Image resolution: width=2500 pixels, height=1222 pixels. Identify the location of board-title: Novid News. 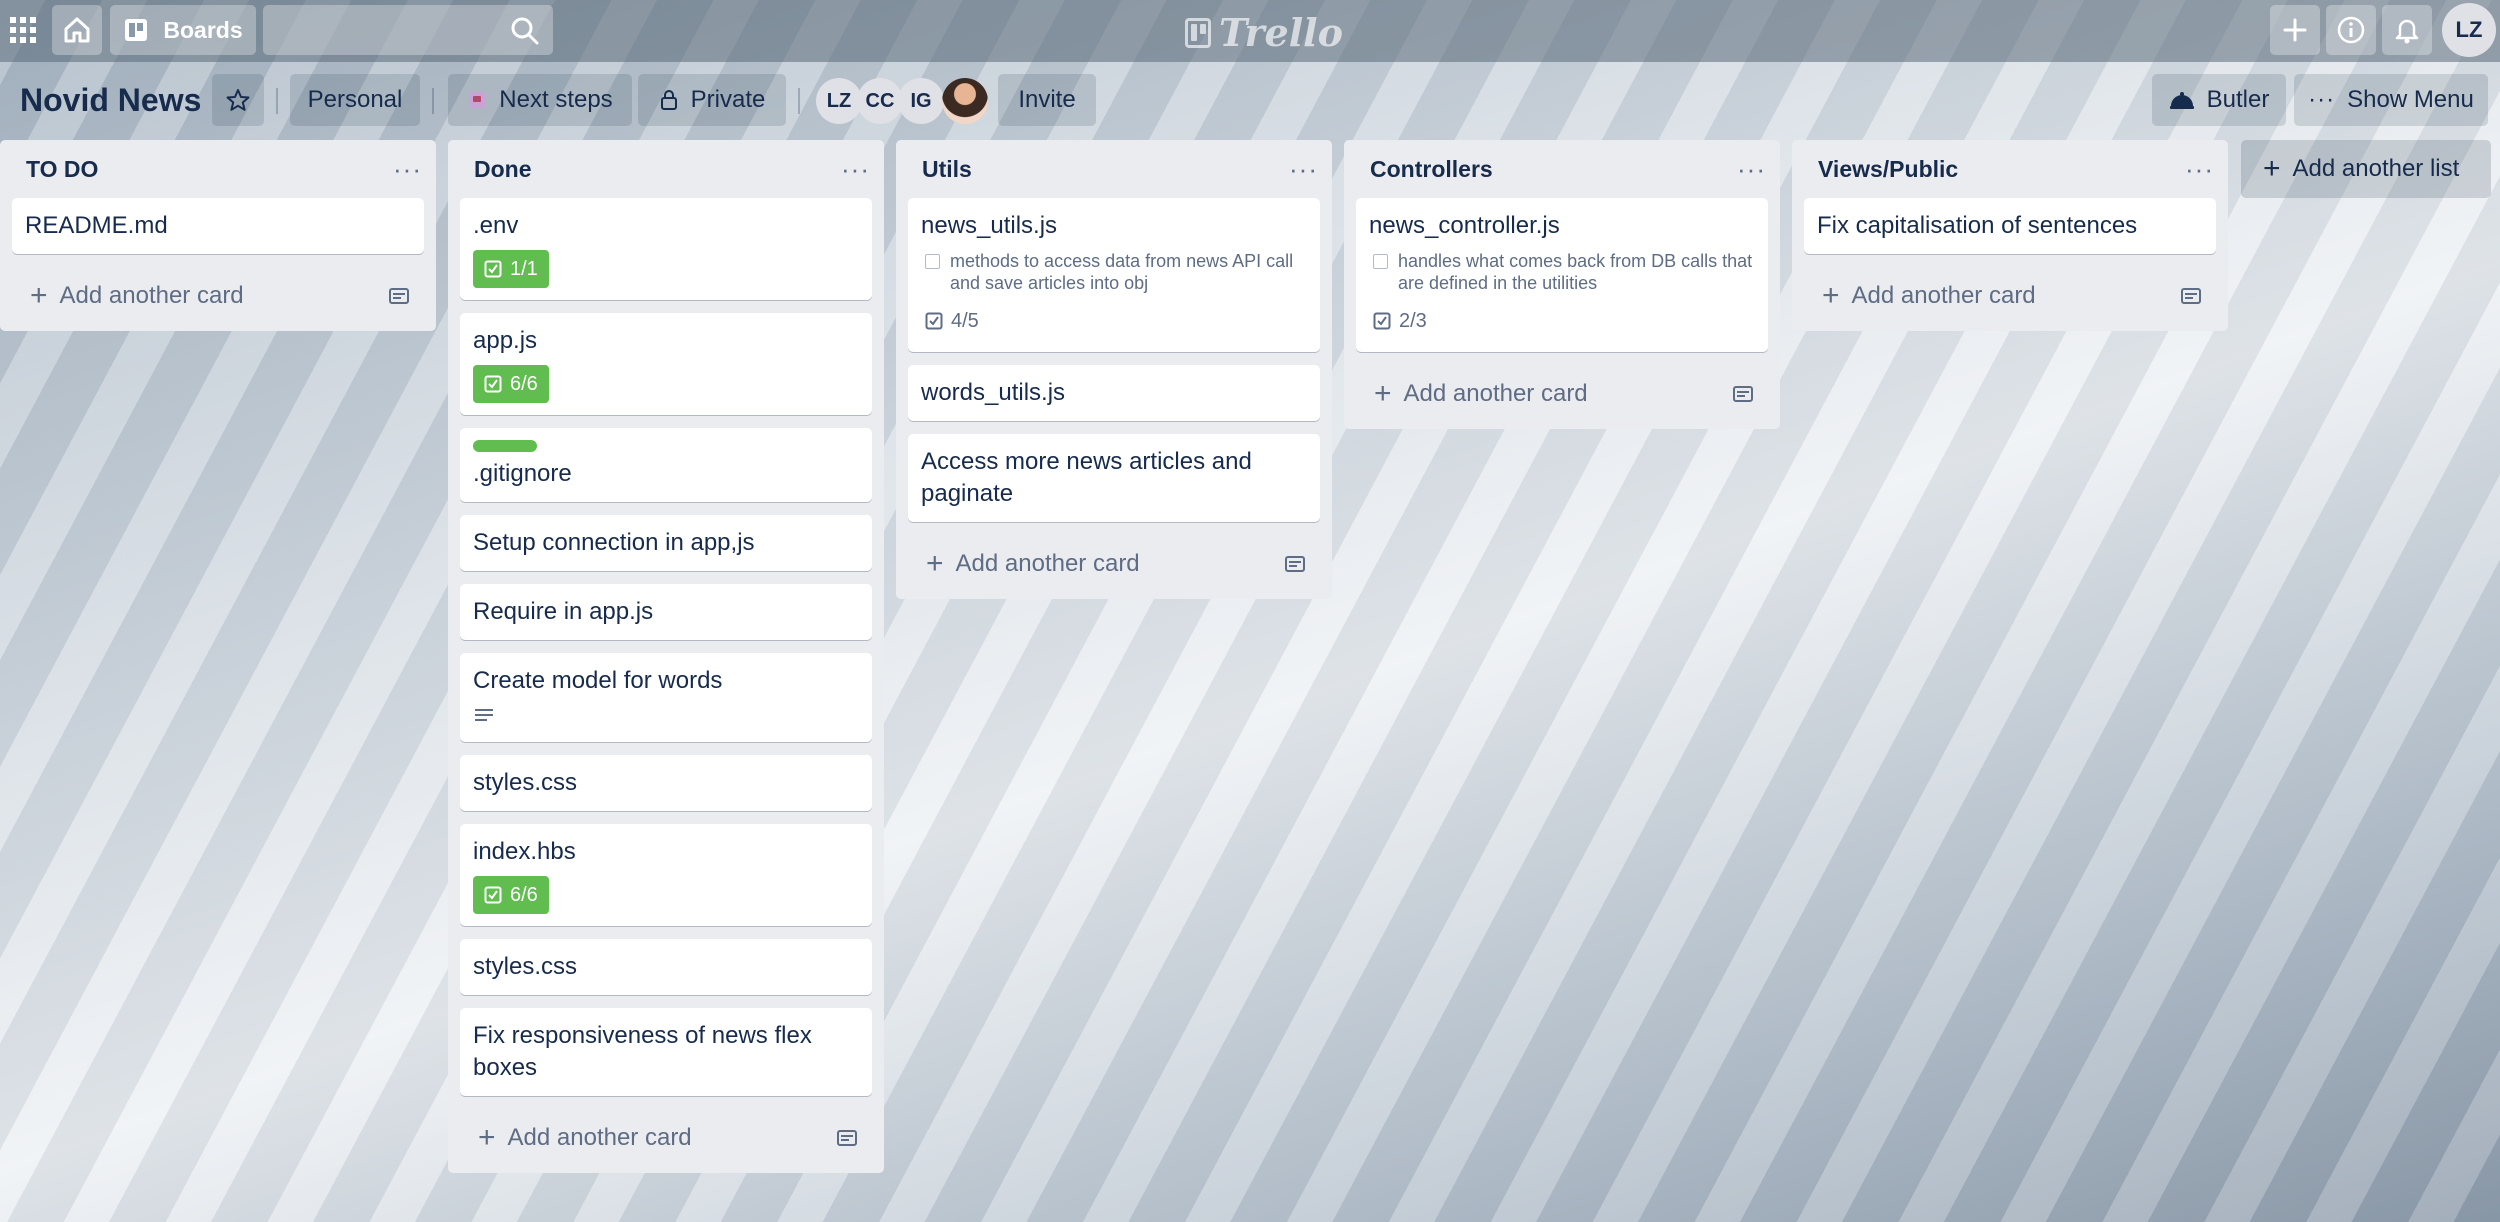
(110, 100).